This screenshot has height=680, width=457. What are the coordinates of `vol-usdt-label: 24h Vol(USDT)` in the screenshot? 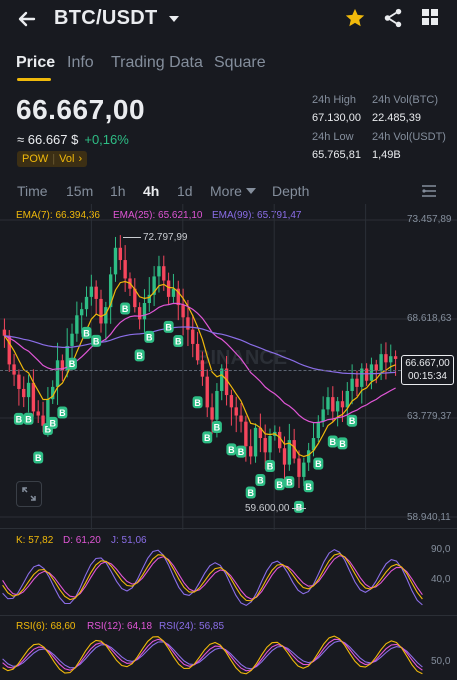 It's located at (409, 137).